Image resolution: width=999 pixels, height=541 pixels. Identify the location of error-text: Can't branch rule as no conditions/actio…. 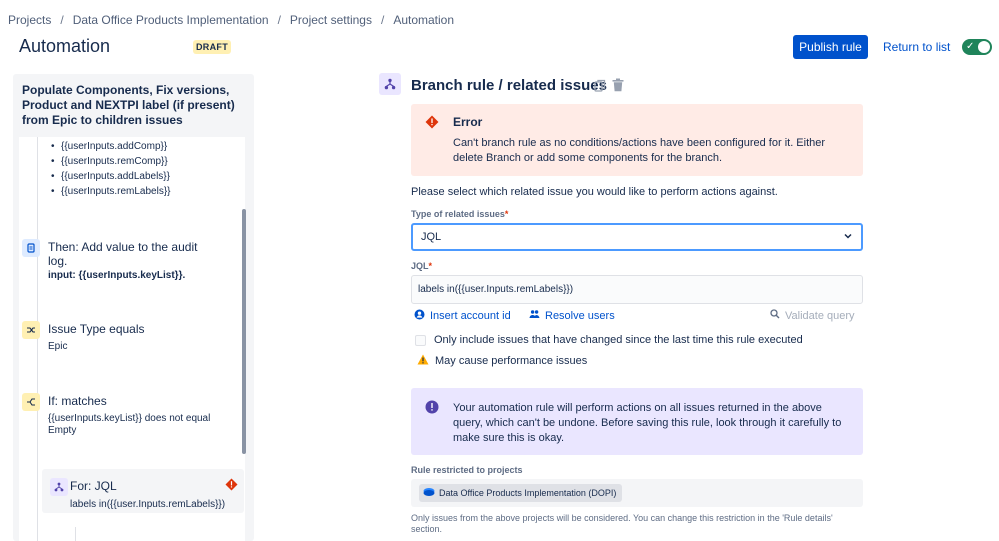
(639, 150).